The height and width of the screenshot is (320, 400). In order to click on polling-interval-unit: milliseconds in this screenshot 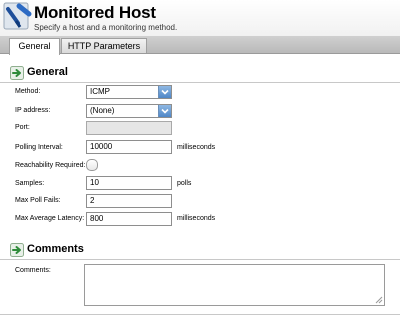, I will do `click(196, 147)`.